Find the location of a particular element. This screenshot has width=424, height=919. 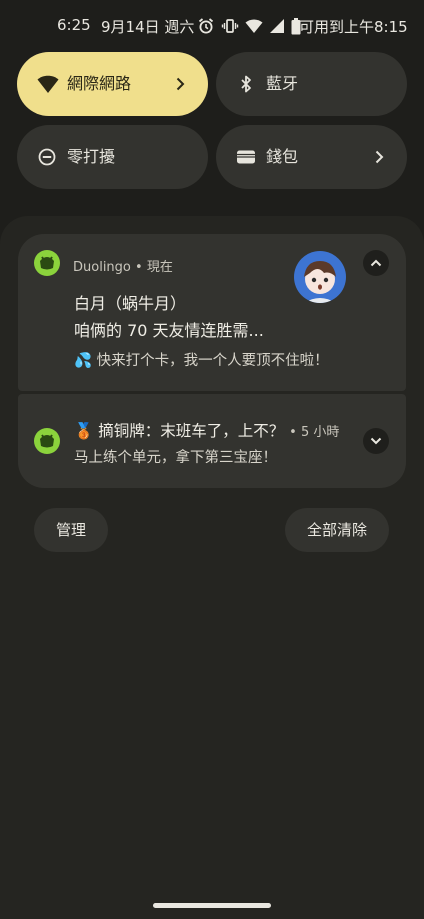

chevron-up-icon is located at coordinates (376, 263).